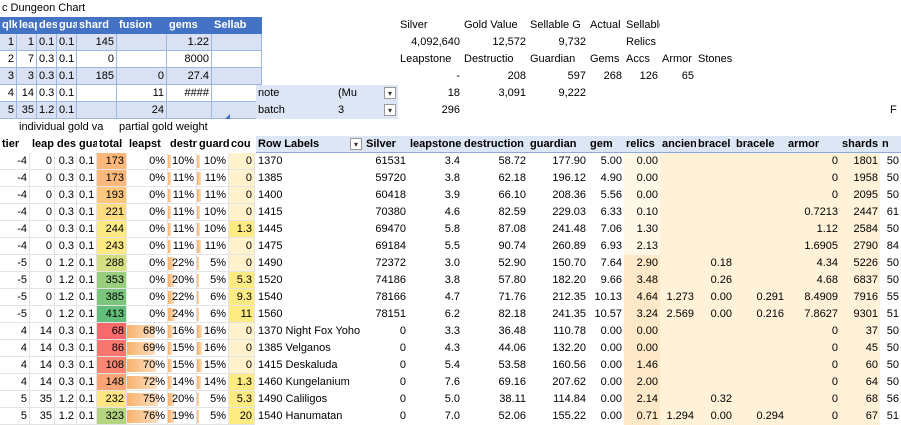 This screenshot has width=901, height=425. I want to click on summary-value: -, so click(430, 76).